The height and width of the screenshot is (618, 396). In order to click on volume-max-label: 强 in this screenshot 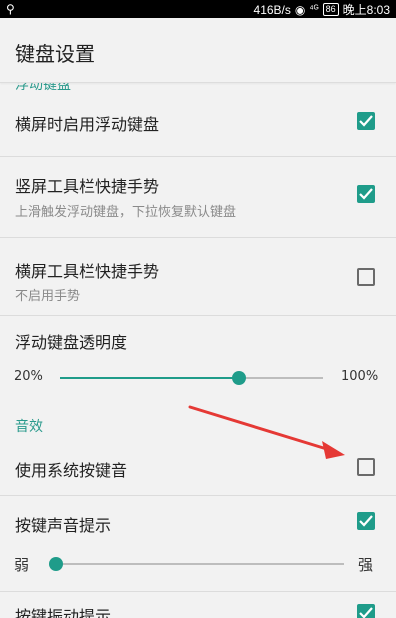, I will do `click(366, 565)`.